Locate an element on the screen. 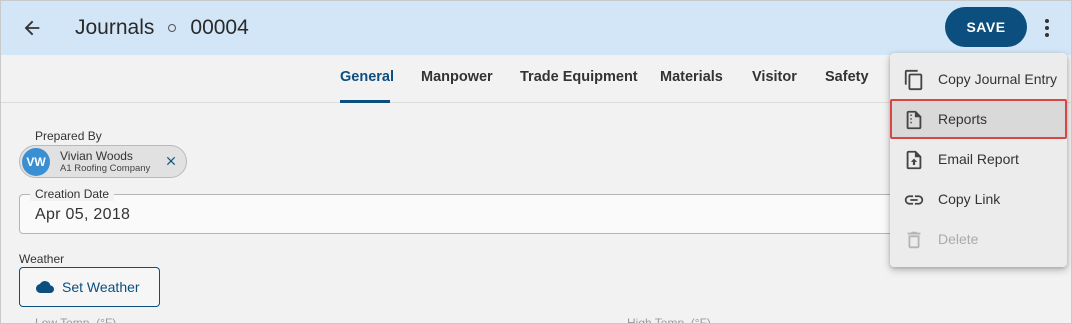 Image resolution: width=1072 pixels, height=324 pixels. user-chip: VW Vivian Woods A1 Roofing Company is located at coordinates (103, 161).